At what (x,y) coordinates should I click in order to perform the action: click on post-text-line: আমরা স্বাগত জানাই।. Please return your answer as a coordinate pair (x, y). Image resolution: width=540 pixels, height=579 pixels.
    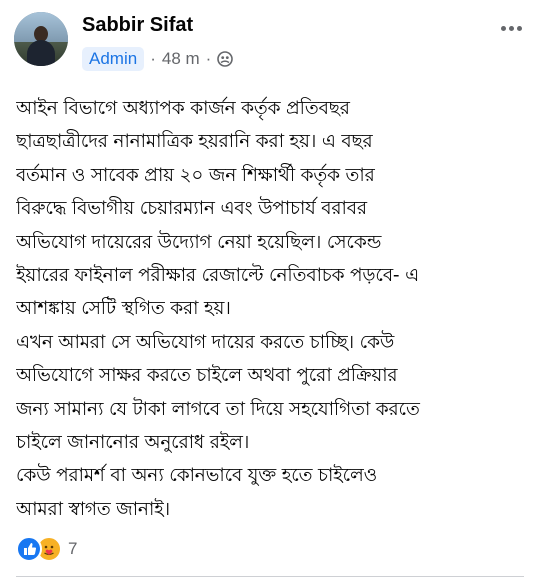
    Looking at the image, I should click on (93, 509).